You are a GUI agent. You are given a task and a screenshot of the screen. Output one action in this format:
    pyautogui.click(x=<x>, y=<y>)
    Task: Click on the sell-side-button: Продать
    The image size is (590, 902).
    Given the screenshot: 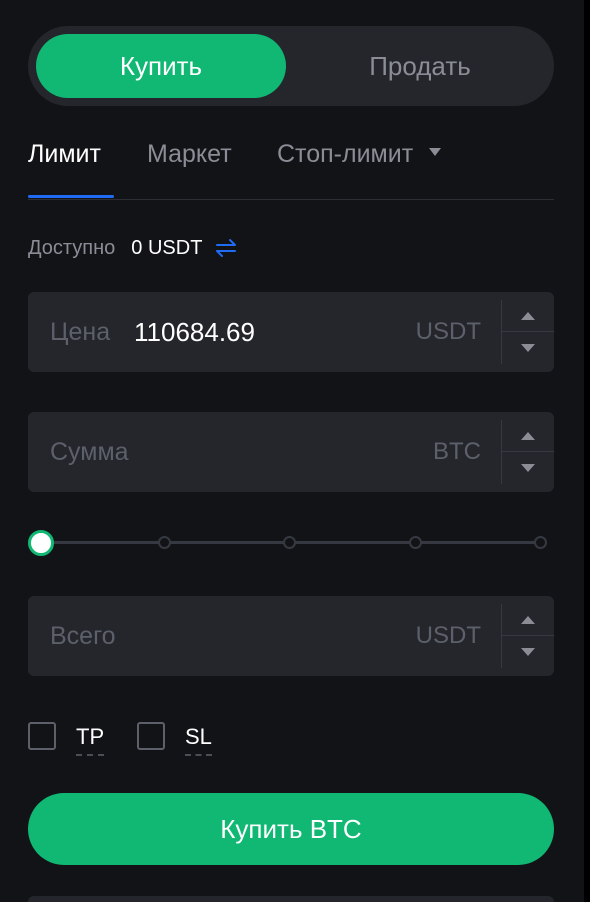 What is the action you would take?
    pyautogui.click(x=420, y=66)
    